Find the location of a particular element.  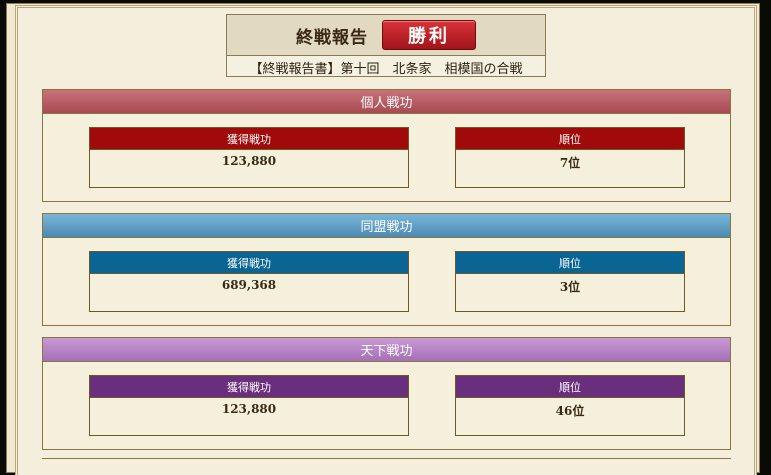

rank-box: 順位 3位 is located at coordinates (570, 281).